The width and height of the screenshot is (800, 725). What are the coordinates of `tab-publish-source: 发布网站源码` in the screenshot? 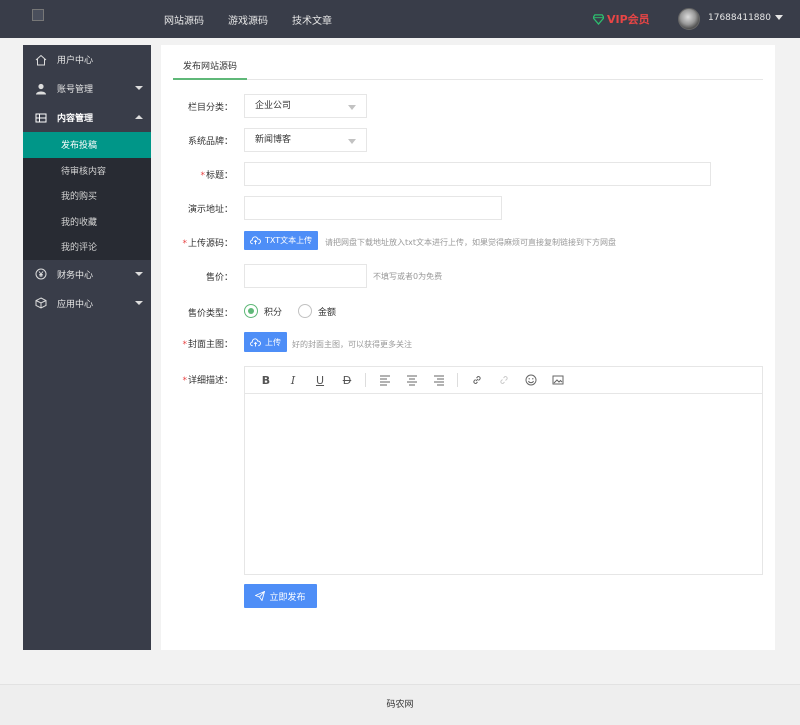 It's located at (210, 68).